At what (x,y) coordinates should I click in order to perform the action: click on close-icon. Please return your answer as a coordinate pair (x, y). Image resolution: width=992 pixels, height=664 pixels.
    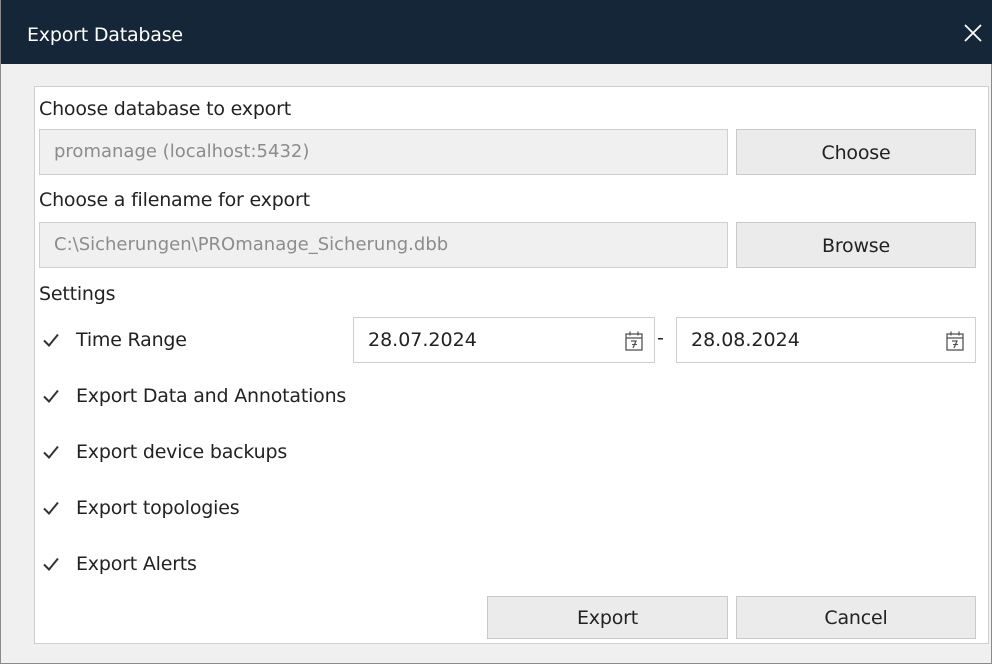
    Looking at the image, I should click on (973, 33).